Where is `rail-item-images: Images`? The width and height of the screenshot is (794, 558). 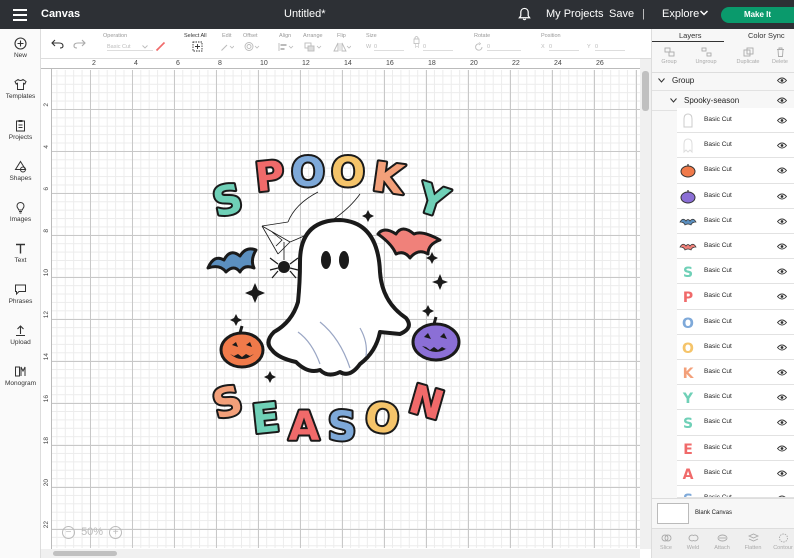
rail-item-images: Images is located at coordinates (20, 212).